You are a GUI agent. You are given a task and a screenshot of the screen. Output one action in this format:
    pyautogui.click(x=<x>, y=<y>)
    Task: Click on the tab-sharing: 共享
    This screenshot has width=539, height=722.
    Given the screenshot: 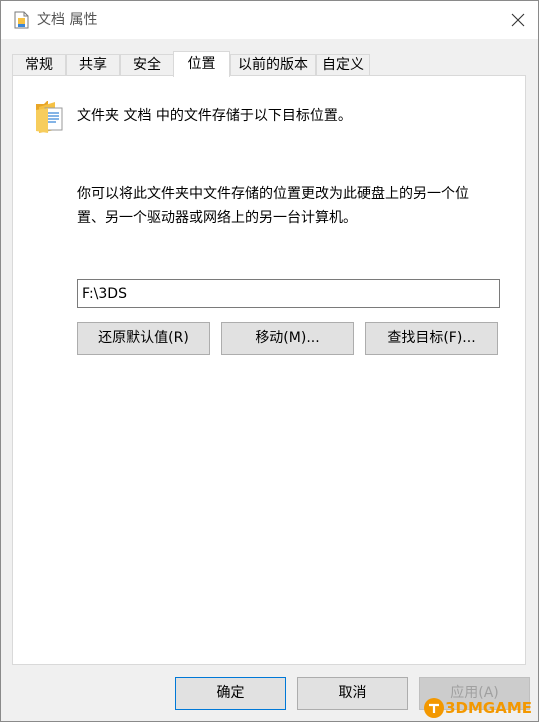 What is the action you would take?
    pyautogui.click(x=93, y=64)
    